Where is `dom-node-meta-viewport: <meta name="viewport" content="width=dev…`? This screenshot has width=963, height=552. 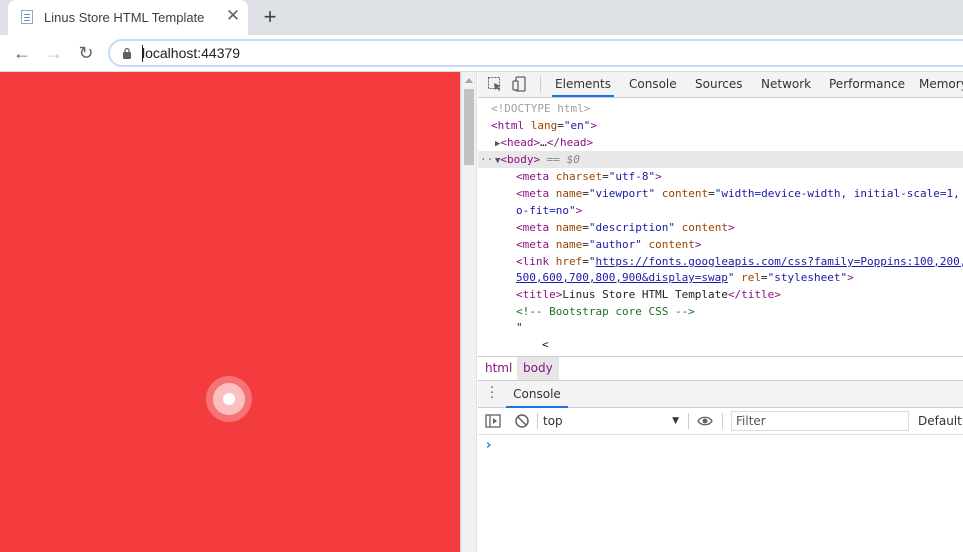 dom-node-meta-viewport: <meta name="viewport" content="width=dev… is located at coordinates (739, 193).